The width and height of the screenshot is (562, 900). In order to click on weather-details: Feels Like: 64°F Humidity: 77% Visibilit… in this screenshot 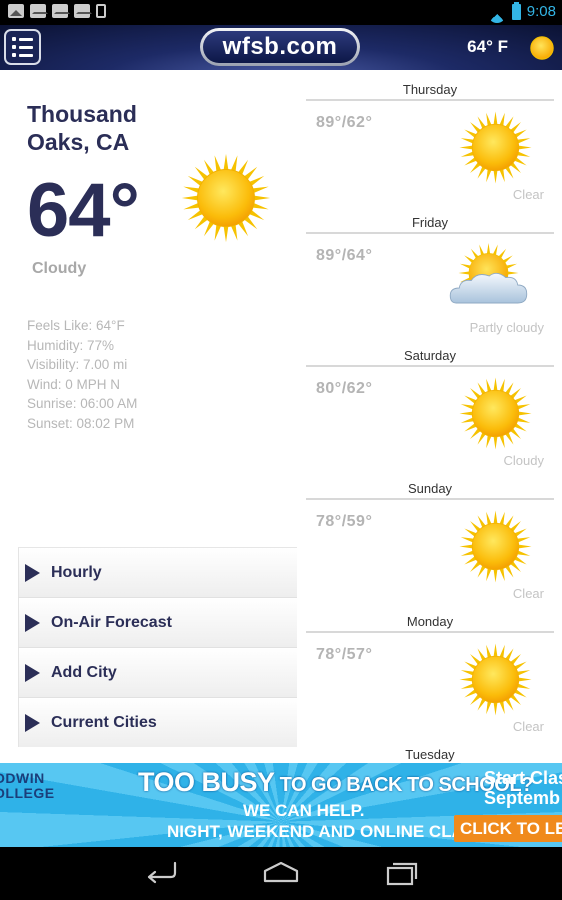, I will do `click(82, 375)`.